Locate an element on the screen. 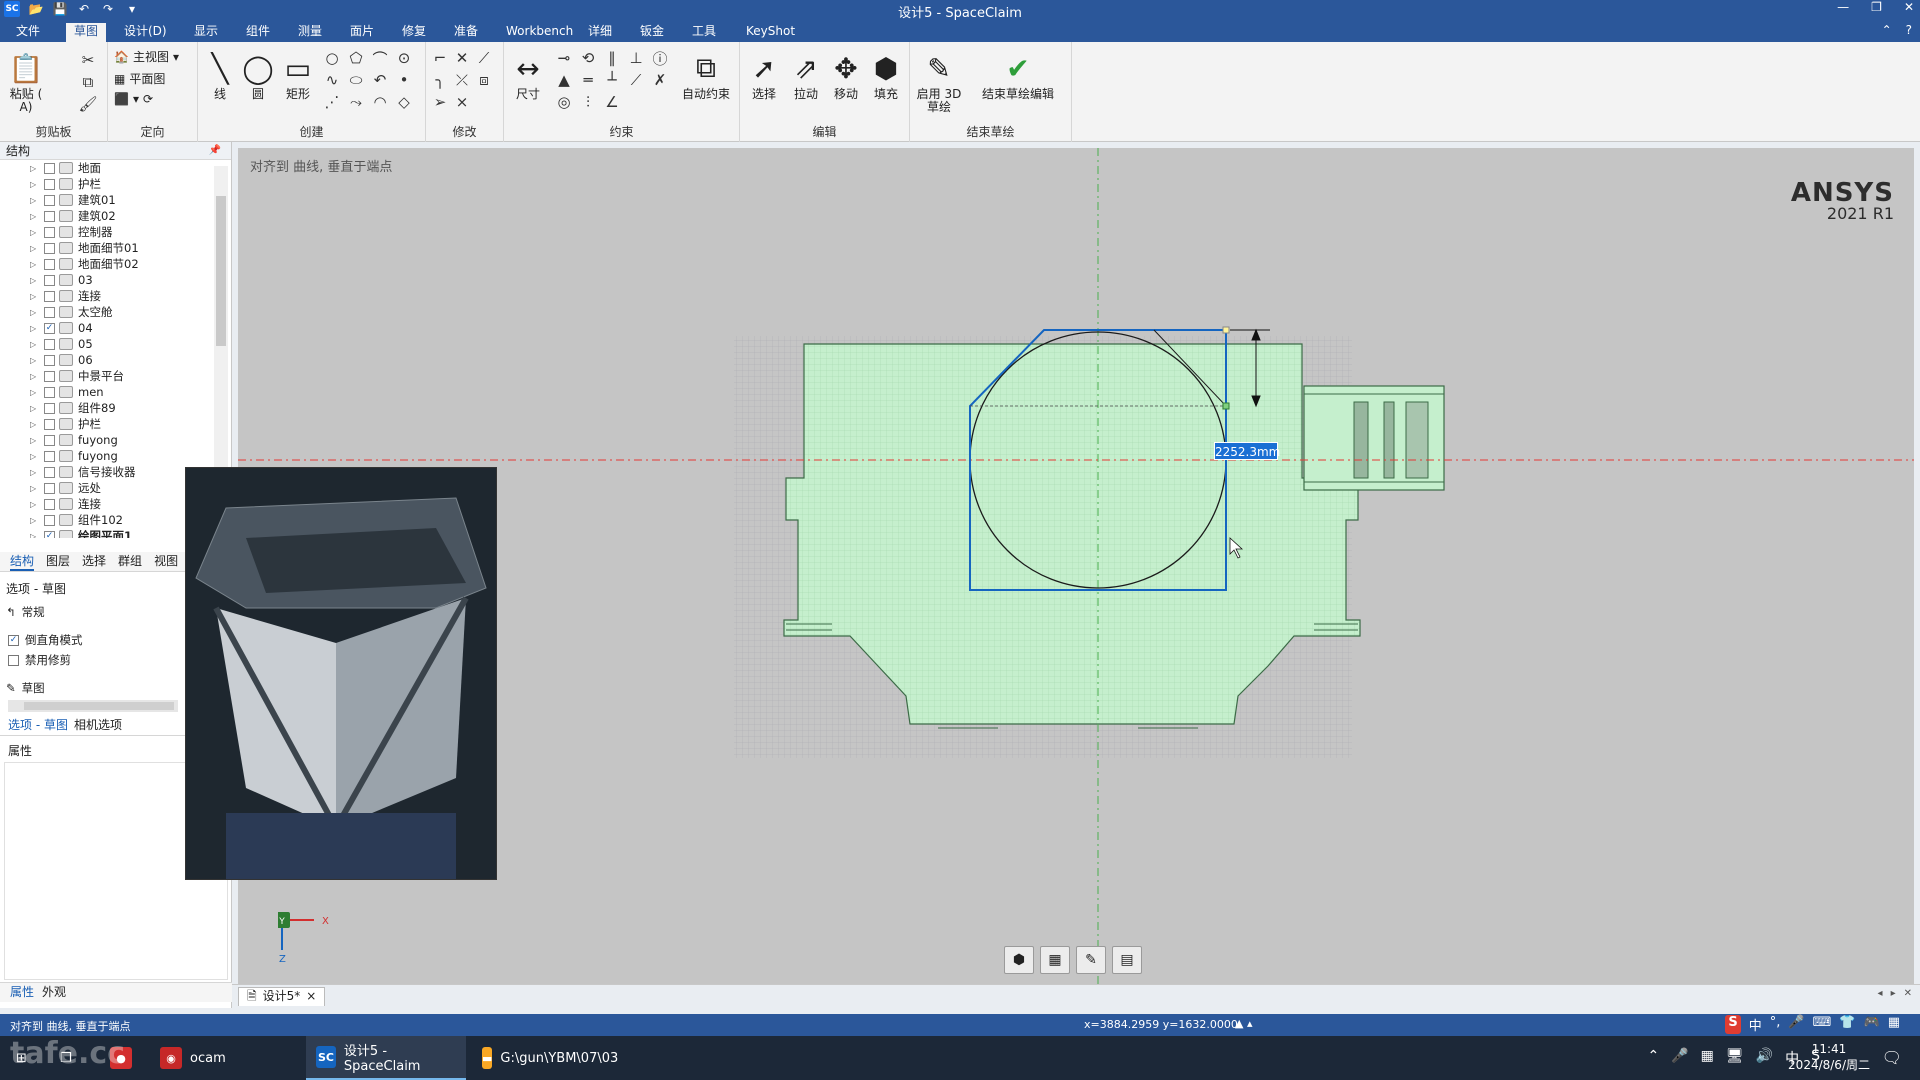 This screenshot has width=1920, height=1080. ellipse-icon: ⬭ is located at coordinates (356, 80).